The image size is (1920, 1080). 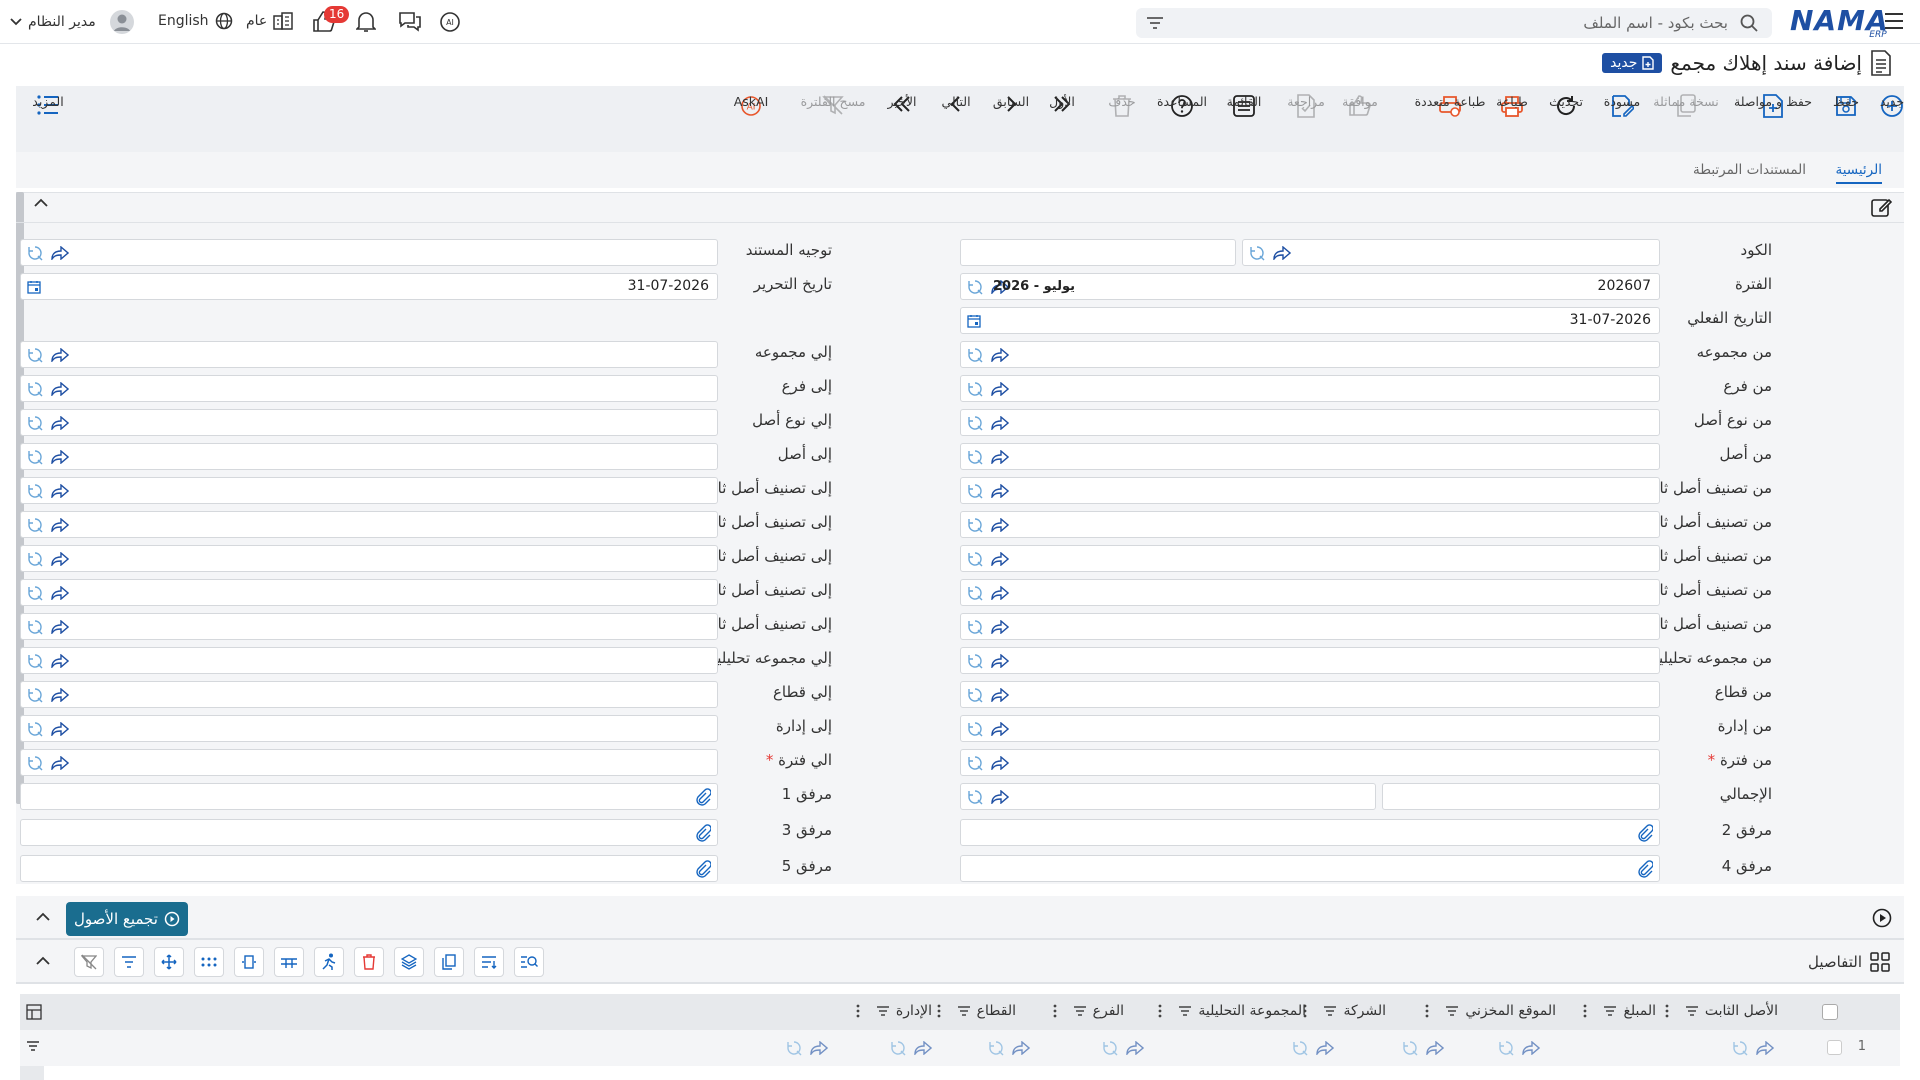 I want to click on user-menu: مدير النظام, so click(x=72, y=22).